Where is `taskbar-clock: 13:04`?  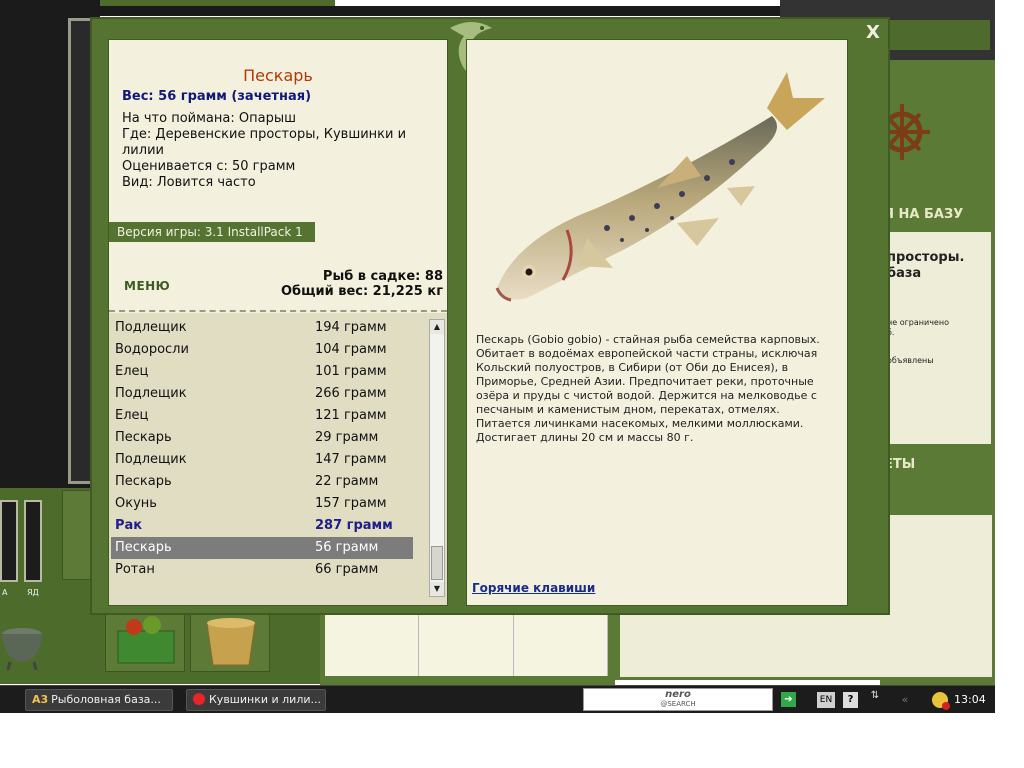 taskbar-clock: 13:04 is located at coordinates (970, 699).